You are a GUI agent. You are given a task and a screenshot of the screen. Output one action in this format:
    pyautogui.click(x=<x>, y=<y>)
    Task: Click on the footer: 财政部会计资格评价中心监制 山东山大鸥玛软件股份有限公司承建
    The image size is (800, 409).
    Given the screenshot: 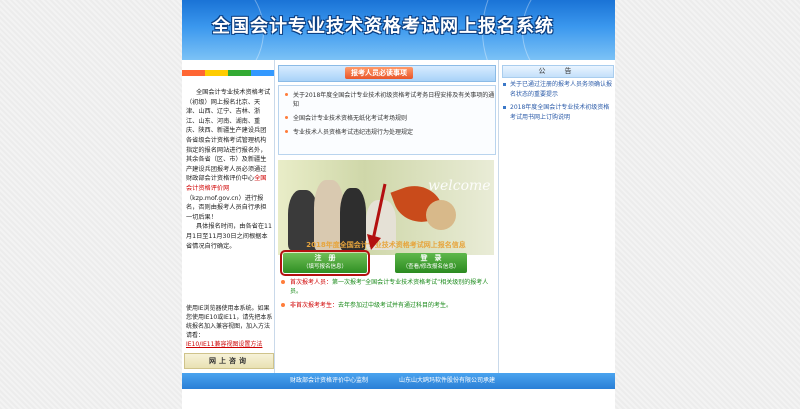 What is the action you would take?
    pyautogui.click(x=398, y=381)
    